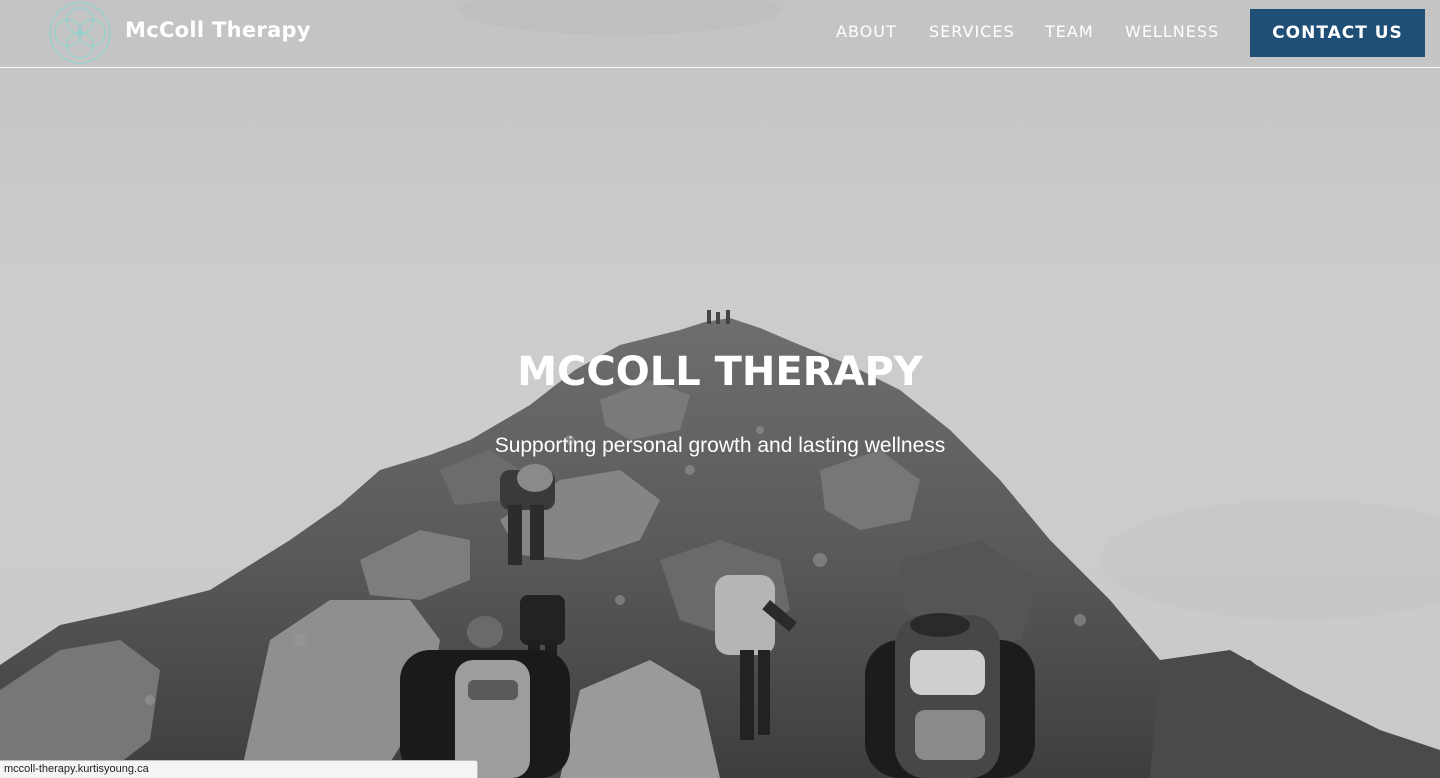 Image resolution: width=1440 pixels, height=778 pixels. What do you see at coordinates (239, 769) in the screenshot?
I see `status-bar-url: mccoll-therapy.kurtisyoung.ca` at bounding box center [239, 769].